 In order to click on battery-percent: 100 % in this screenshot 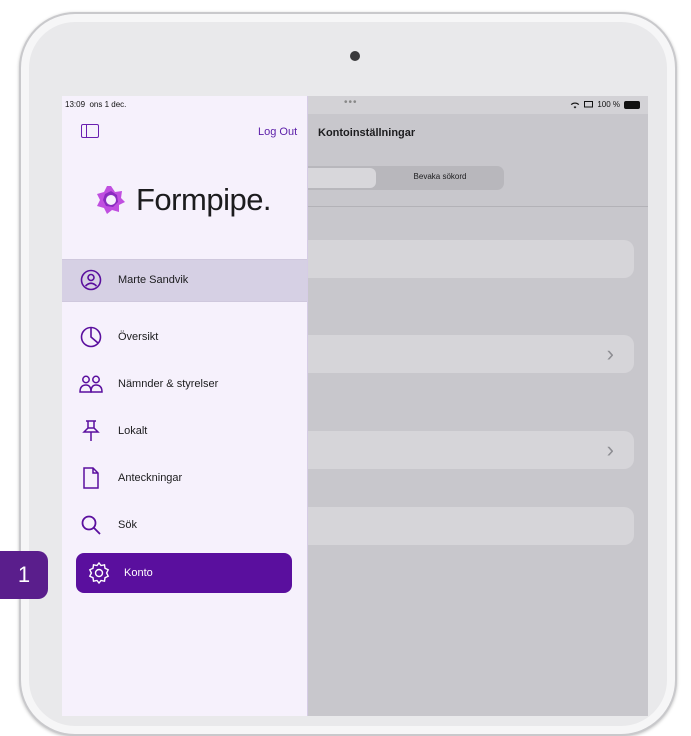, I will do `click(608, 104)`.